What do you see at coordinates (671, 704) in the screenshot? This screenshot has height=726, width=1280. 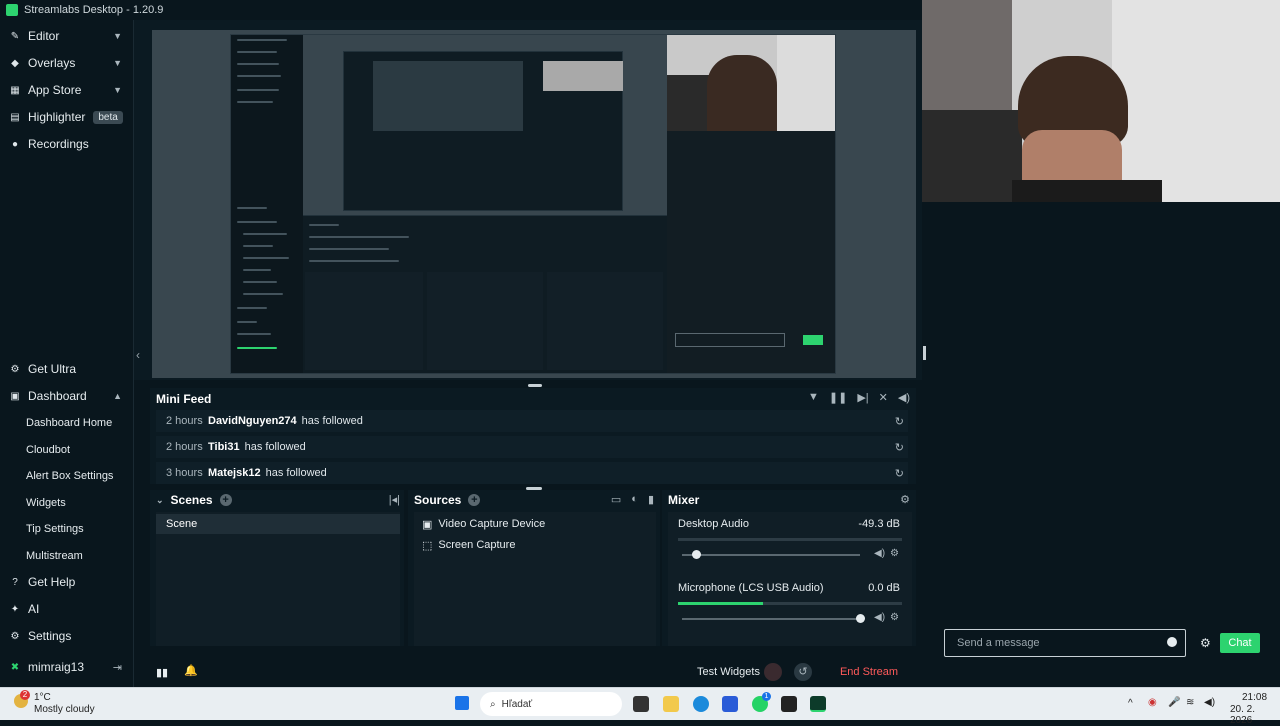 I see `file-explorer-icon` at bounding box center [671, 704].